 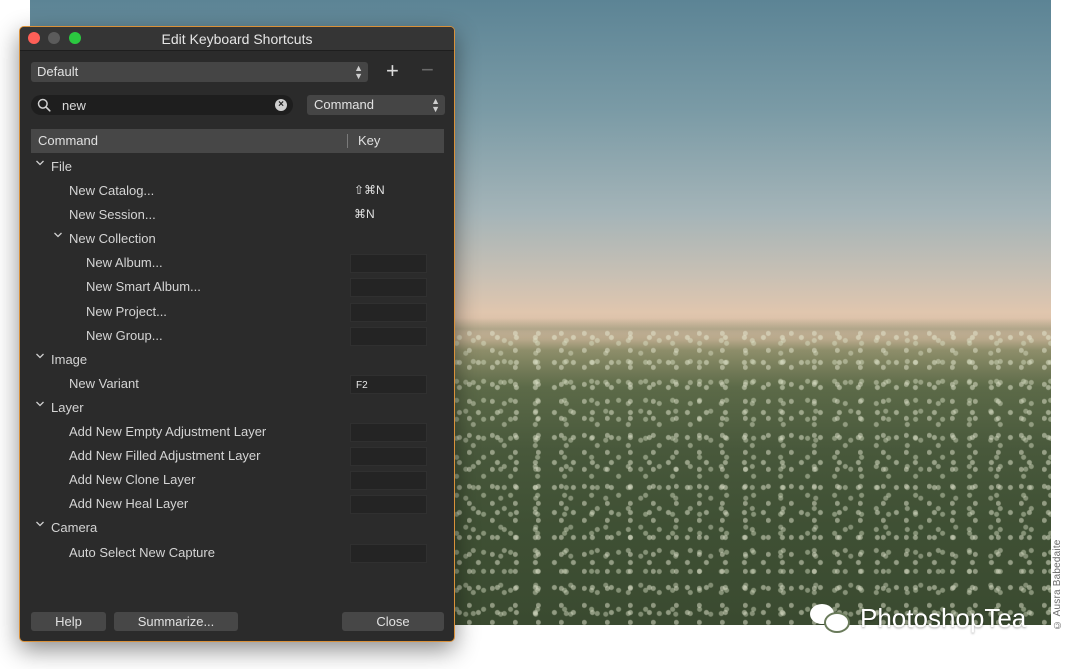 I want to click on shortcut-key-field: F2, so click(x=388, y=384).